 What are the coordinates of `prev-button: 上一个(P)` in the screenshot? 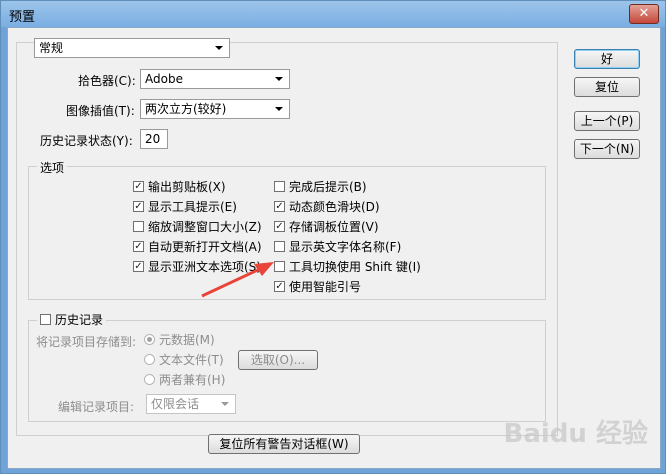 It's located at (607, 121).